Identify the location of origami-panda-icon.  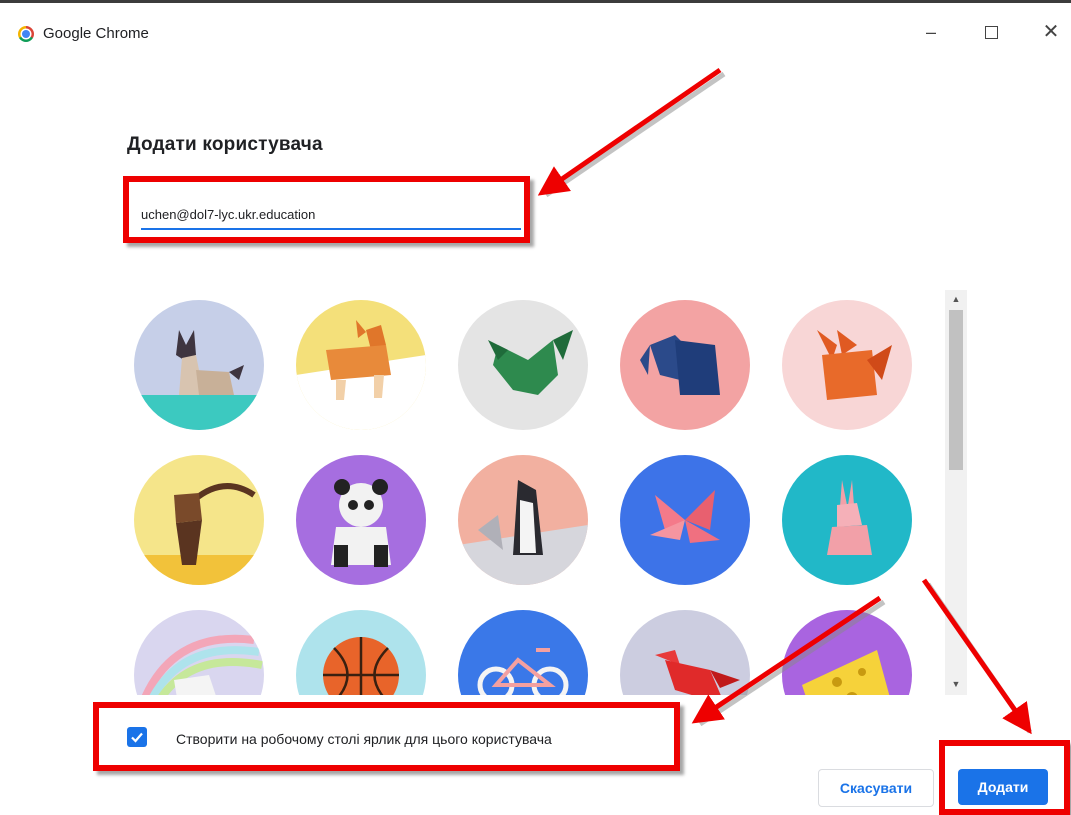
(361, 520).